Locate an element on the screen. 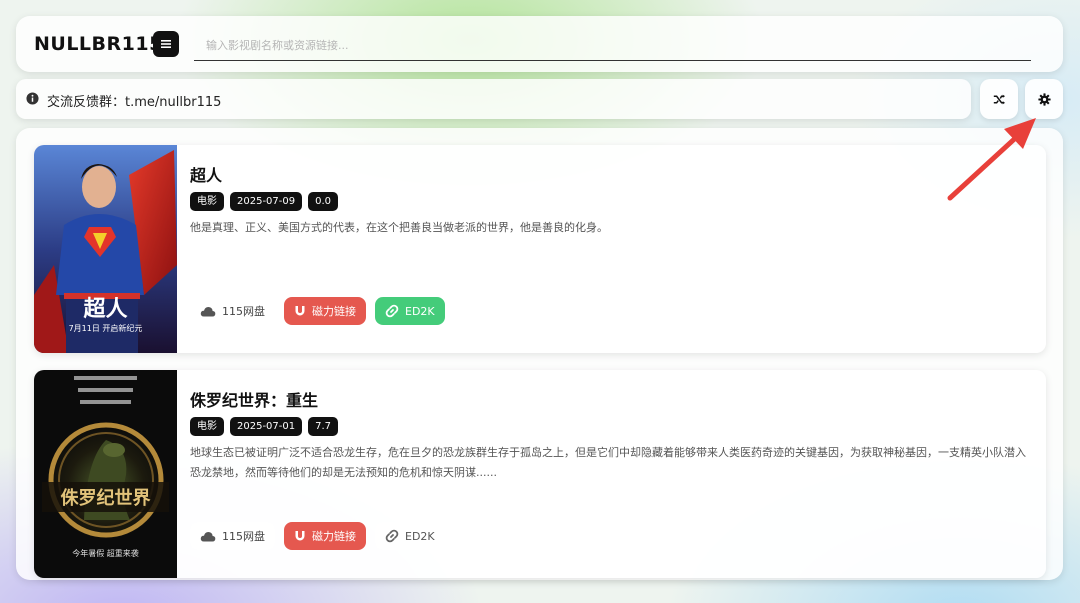  shuffle-icon is located at coordinates (999, 99).